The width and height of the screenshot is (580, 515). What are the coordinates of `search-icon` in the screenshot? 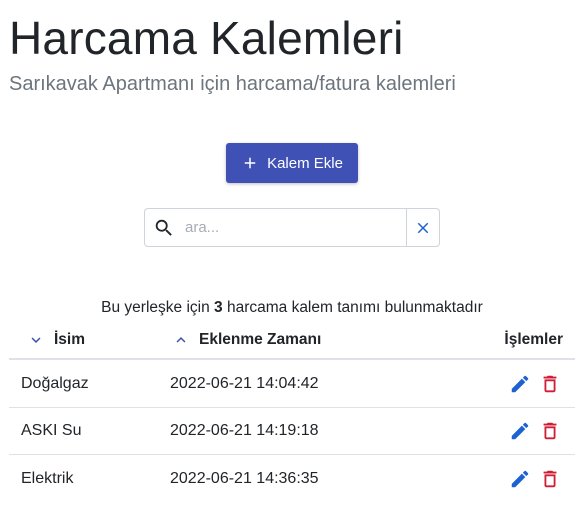 It's located at (164, 227).